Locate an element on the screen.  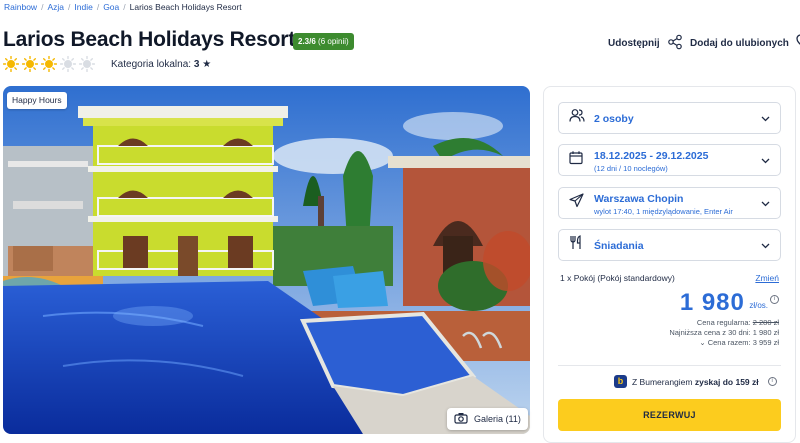
camera-icon is located at coordinates (461, 419).